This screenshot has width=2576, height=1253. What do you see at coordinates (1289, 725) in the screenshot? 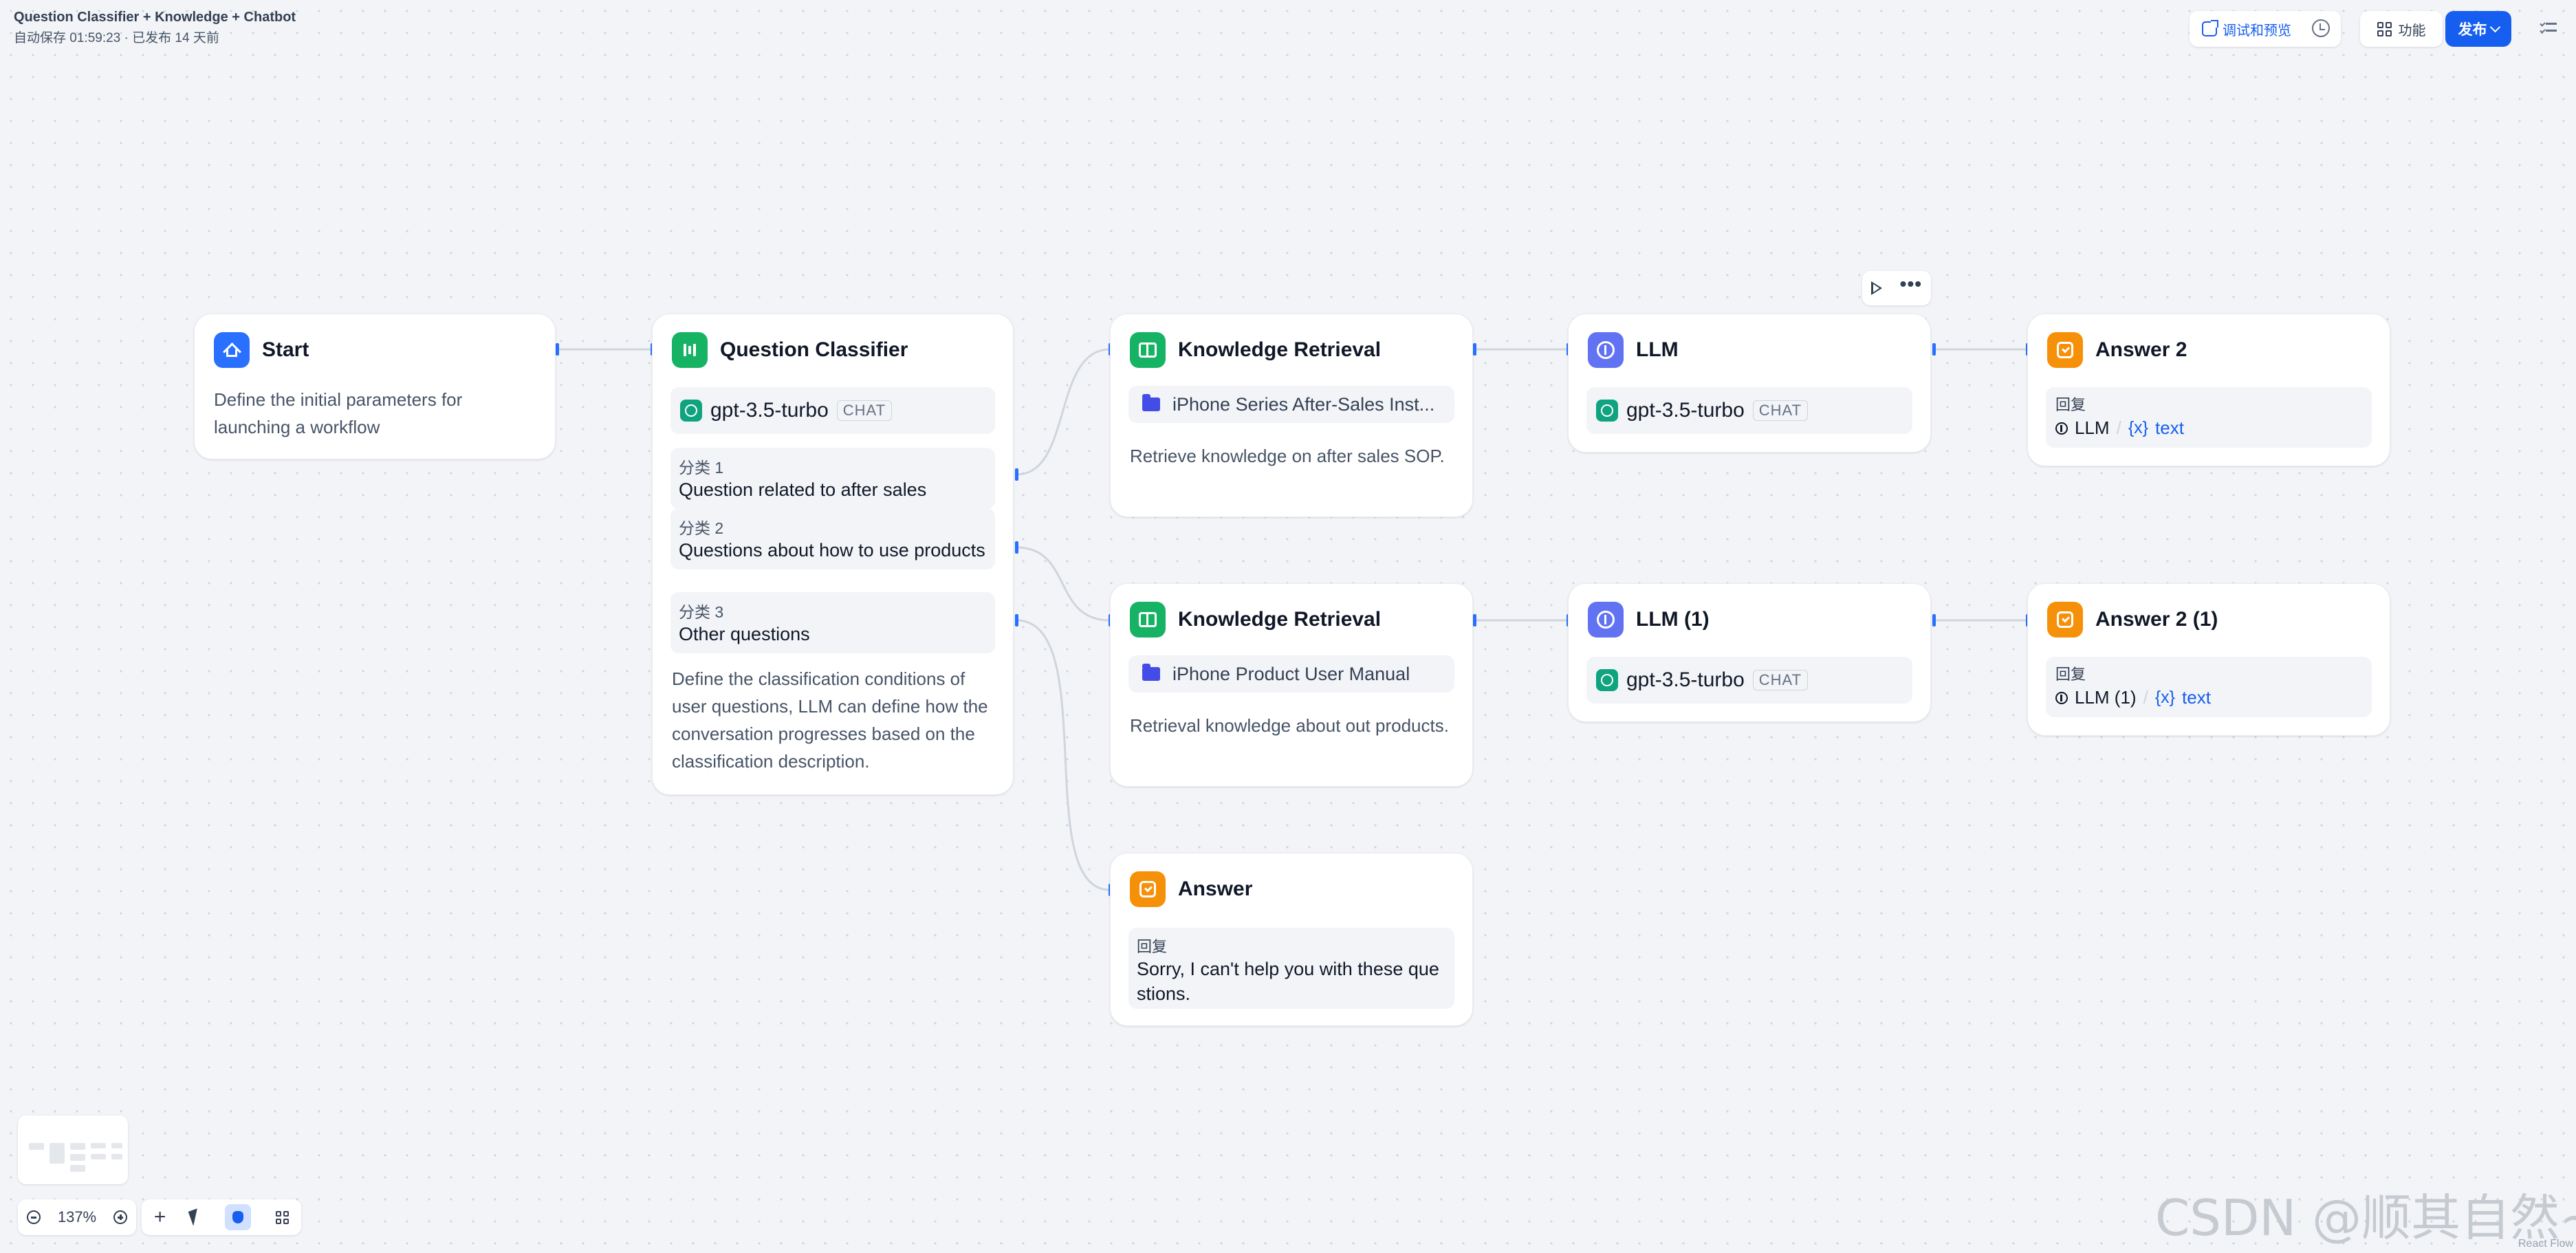
I see `node-description: Retrieval knowledge about out products.` at bounding box center [1289, 725].